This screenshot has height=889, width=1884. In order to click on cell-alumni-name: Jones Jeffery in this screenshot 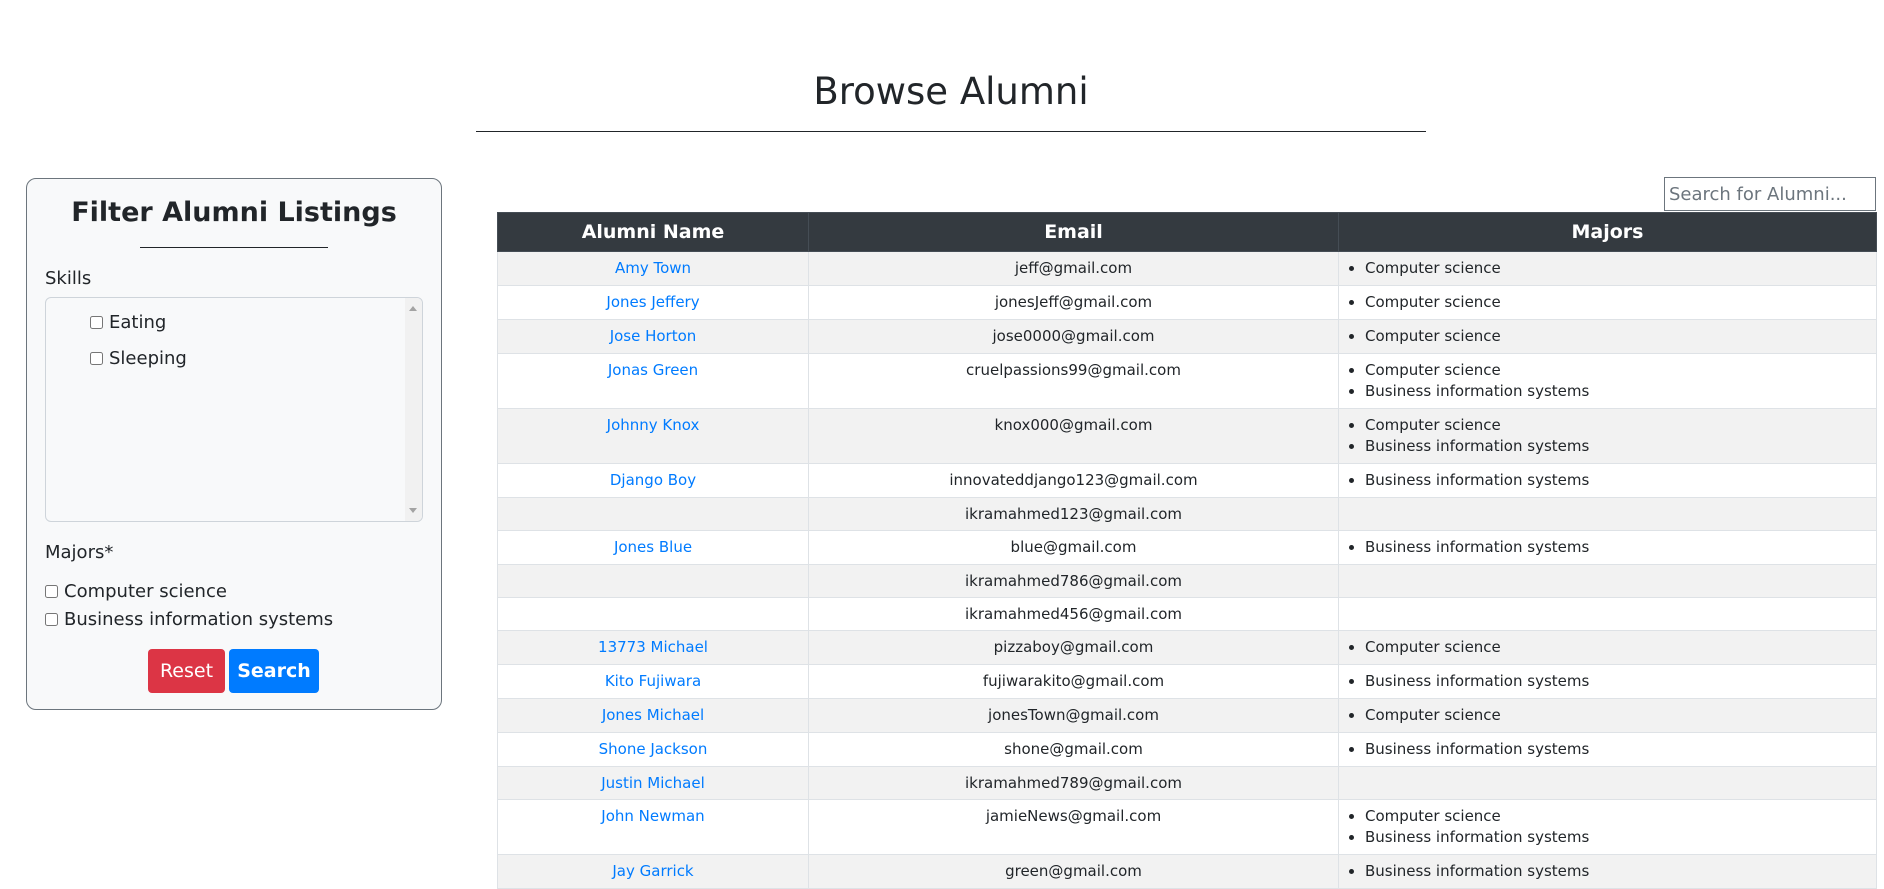, I will do `click(653, 302)`.